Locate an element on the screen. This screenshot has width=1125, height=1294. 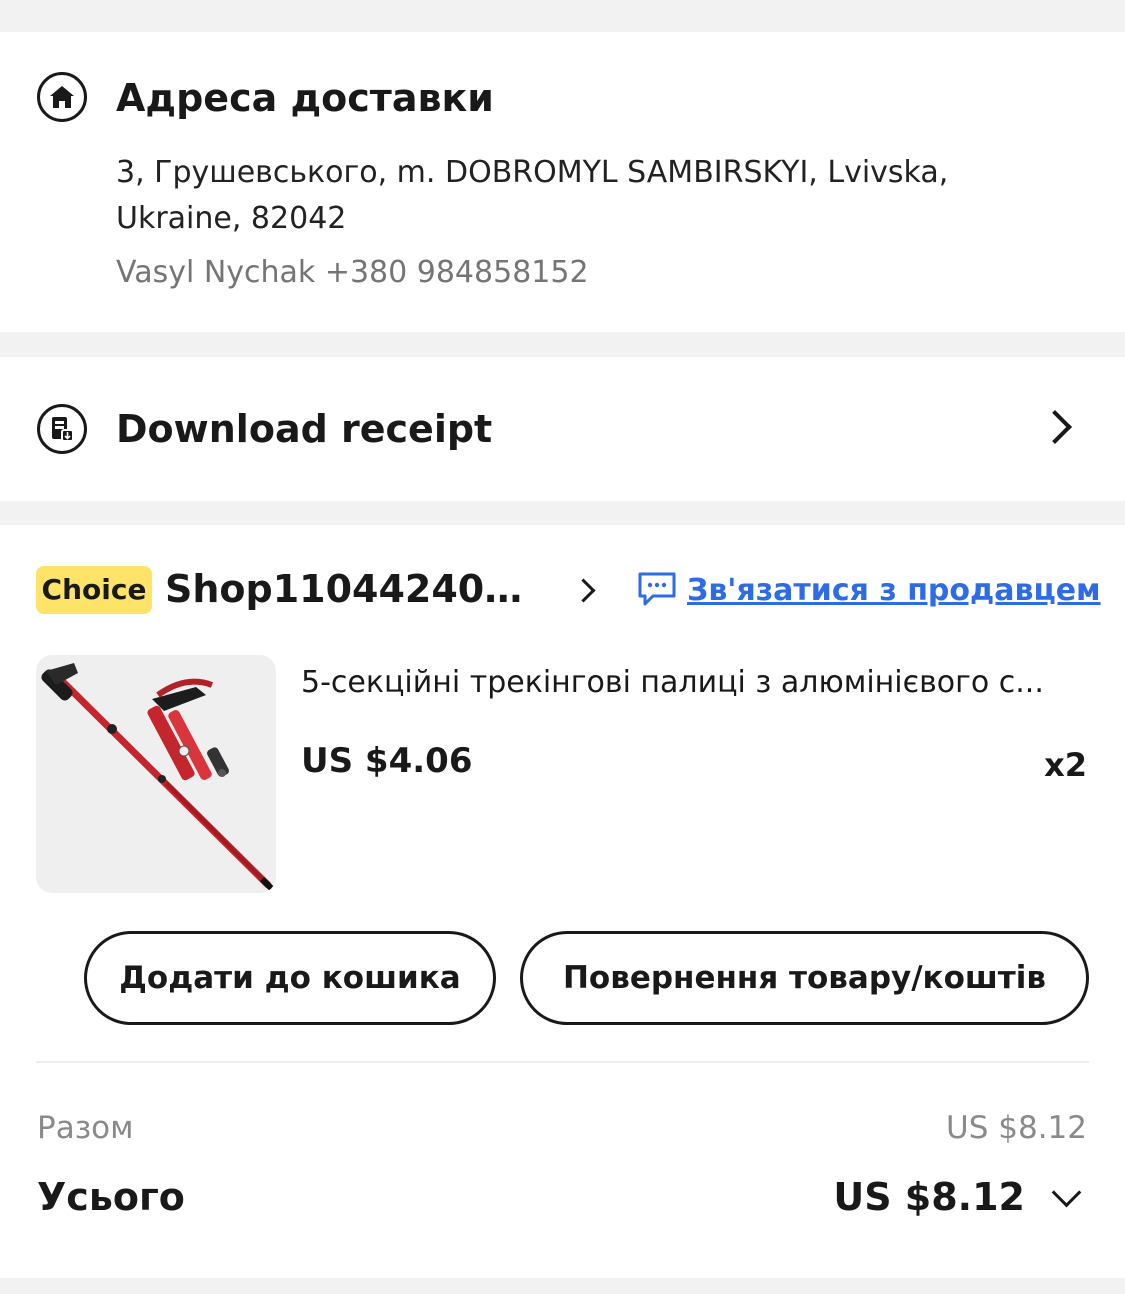
home-icon is located at coordinates (62, 97).